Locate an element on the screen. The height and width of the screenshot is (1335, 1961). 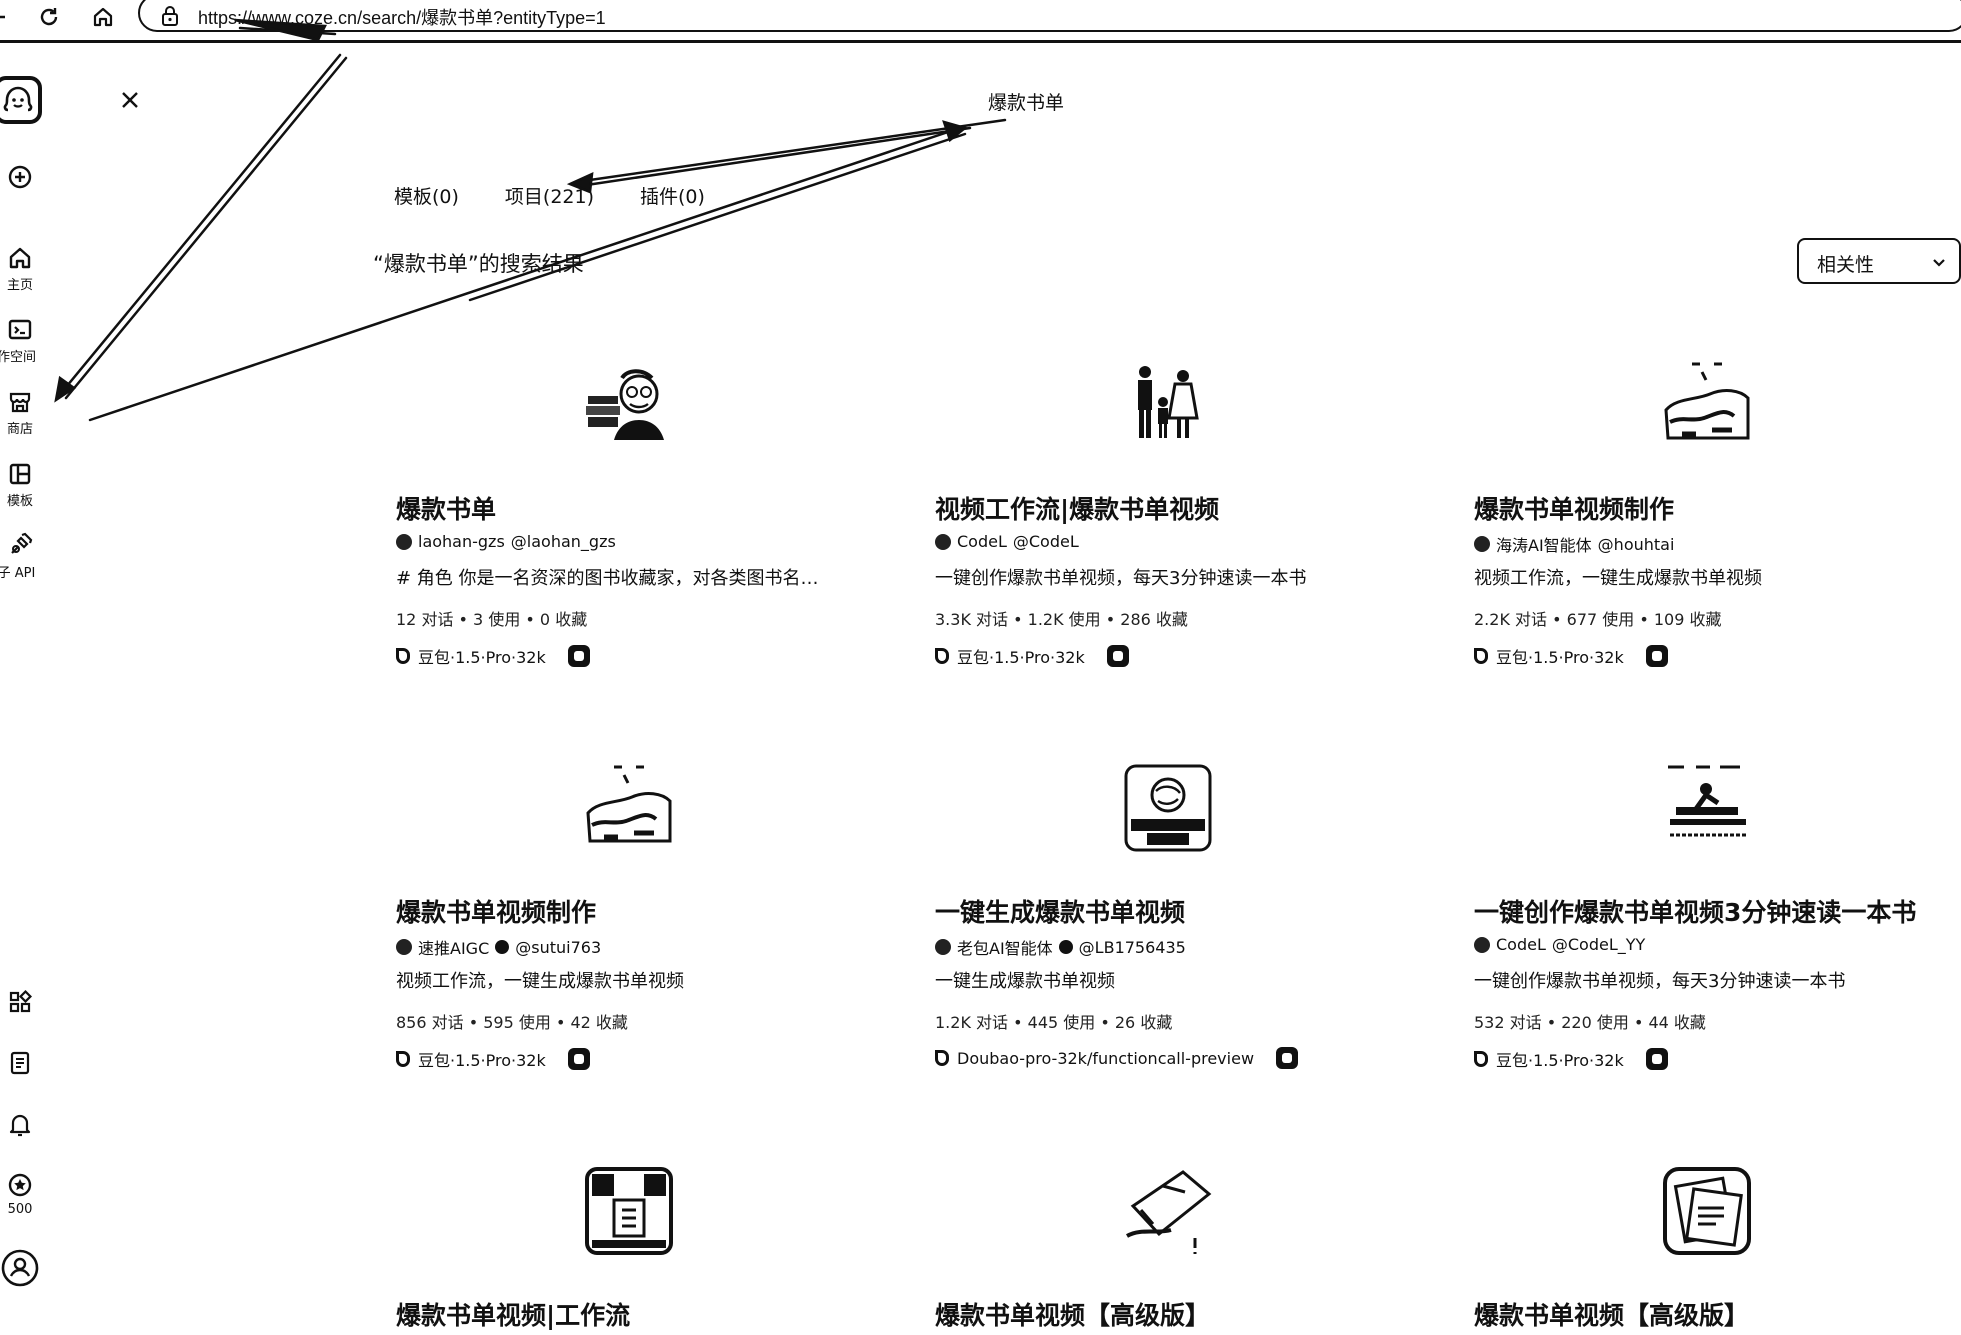
card-description: 一键创作爆款书单视频，每天3分钟速读一本书 is located at coordinates (1660, 981).